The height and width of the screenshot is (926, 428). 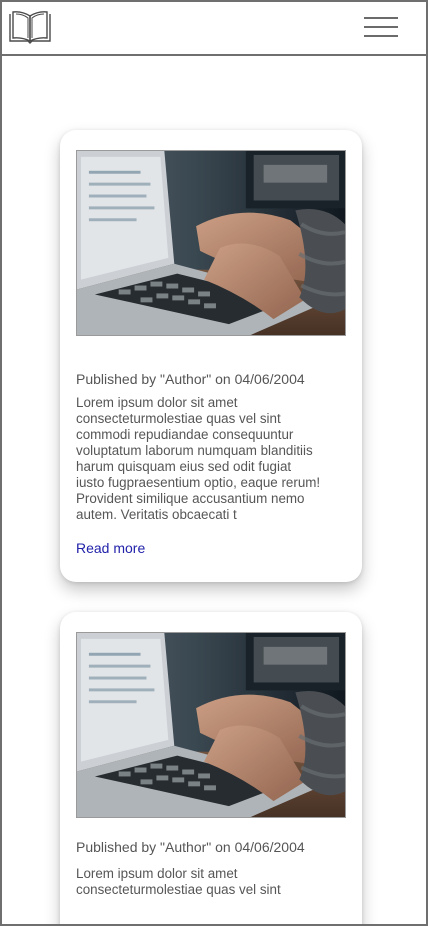 I want to click on open-book-icon, so click(x=30, y=27).